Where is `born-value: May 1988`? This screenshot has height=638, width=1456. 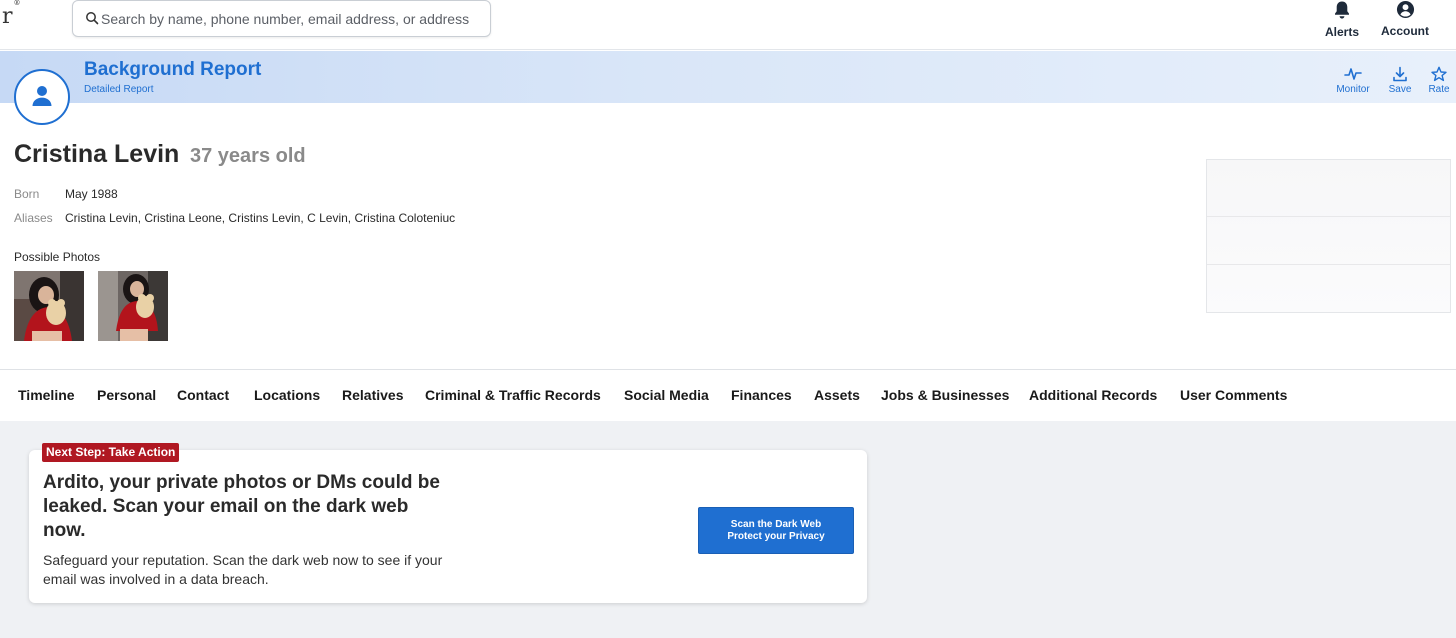 born-value: May 1988 is located at coordinates (91, 194).